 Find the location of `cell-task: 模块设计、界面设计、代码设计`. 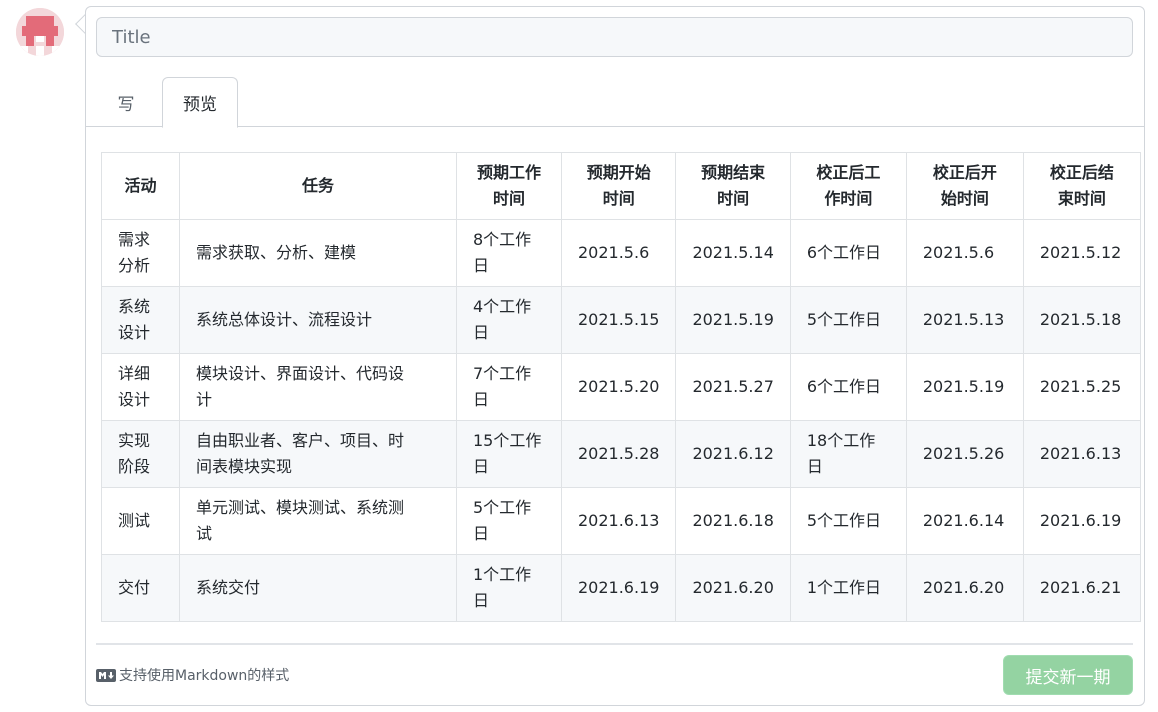

cell-task: 模块设计、界面设计、代码设计 is located at coordinates (318, 387).